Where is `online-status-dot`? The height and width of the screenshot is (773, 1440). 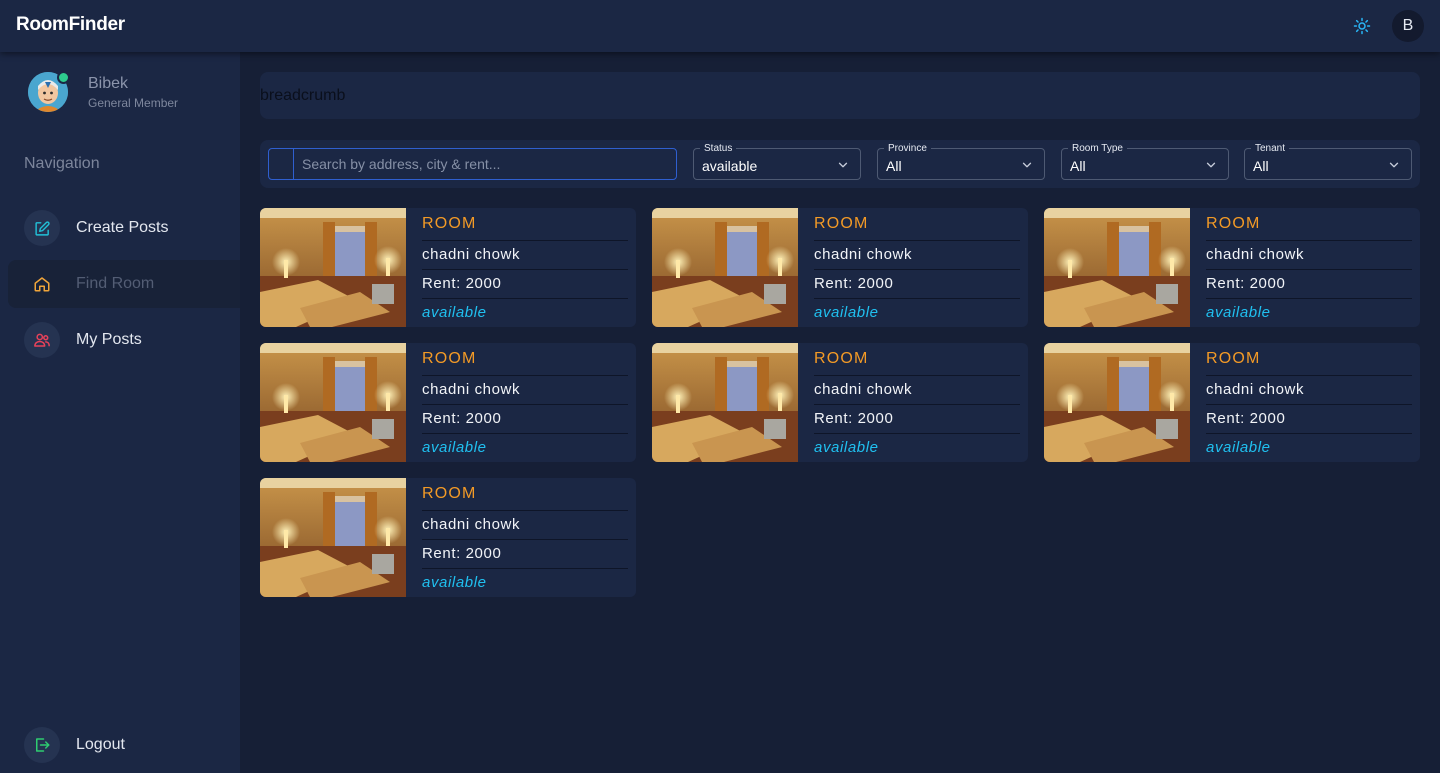
online-status-dot is located at coordinates (63, 77).